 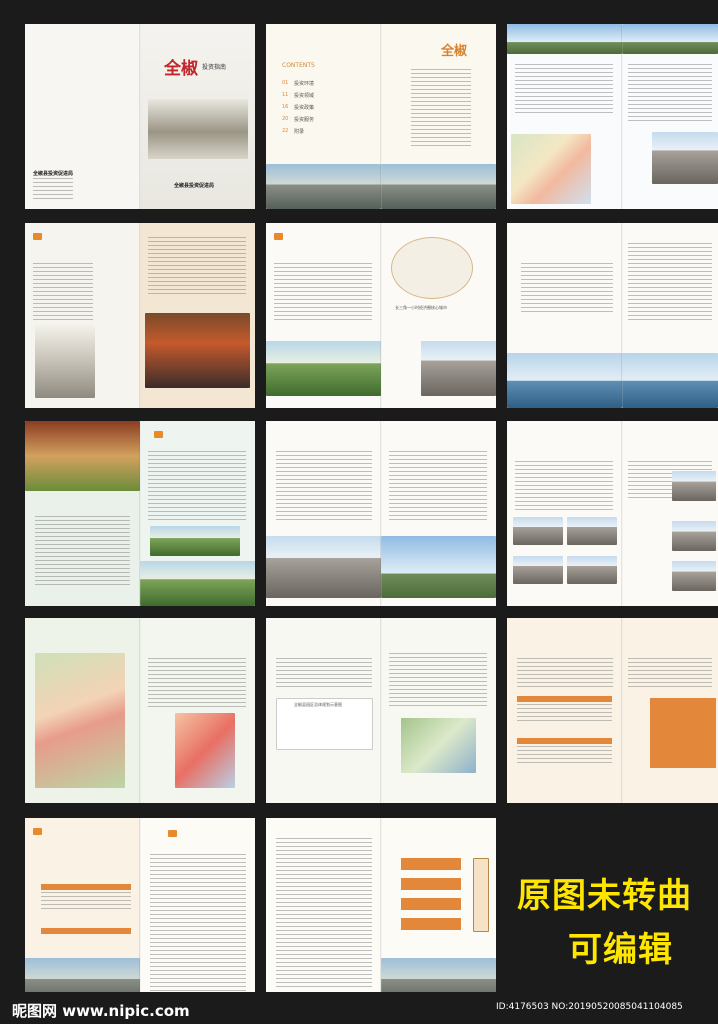 What do you see at coordinates (565, 673) in the screenshot?
I see `policy-text` at bounding box center [565, 673].